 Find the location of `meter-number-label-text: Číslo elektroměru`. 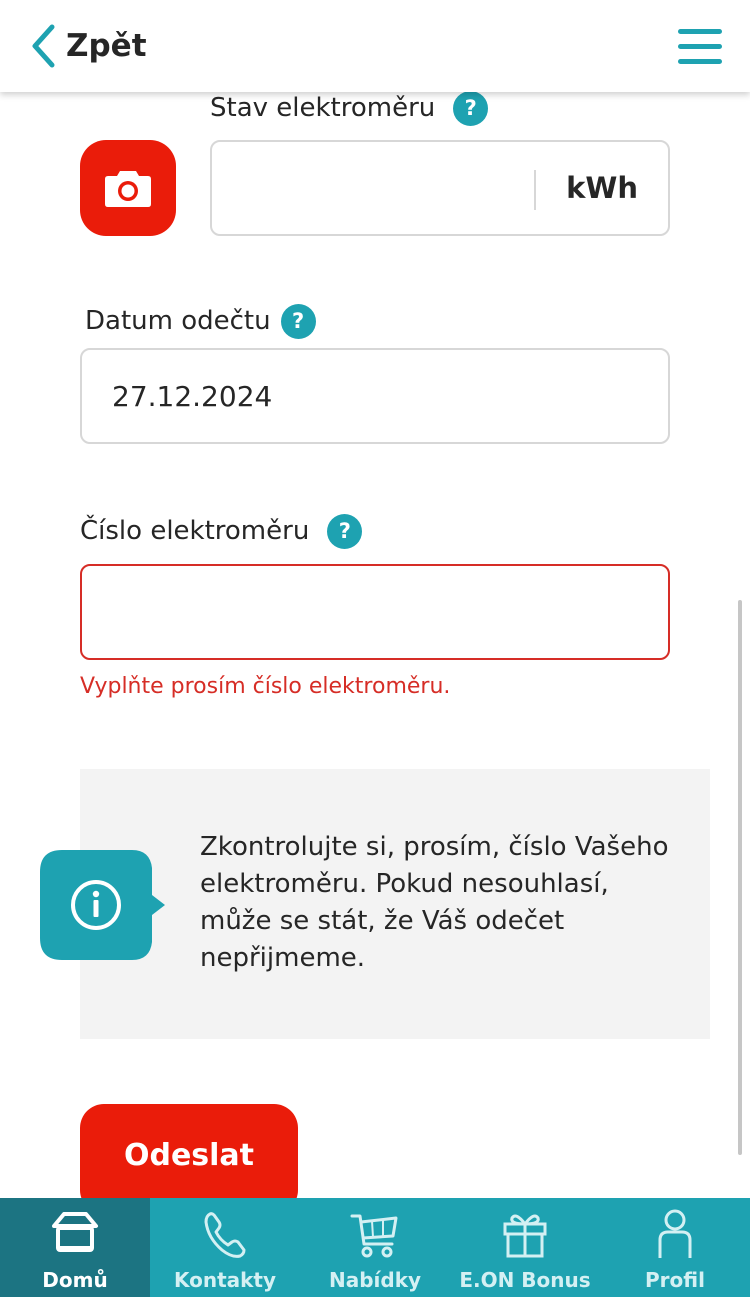

meter-number-label-text: Číslo elektroměru is located at coordinates (195, 531).